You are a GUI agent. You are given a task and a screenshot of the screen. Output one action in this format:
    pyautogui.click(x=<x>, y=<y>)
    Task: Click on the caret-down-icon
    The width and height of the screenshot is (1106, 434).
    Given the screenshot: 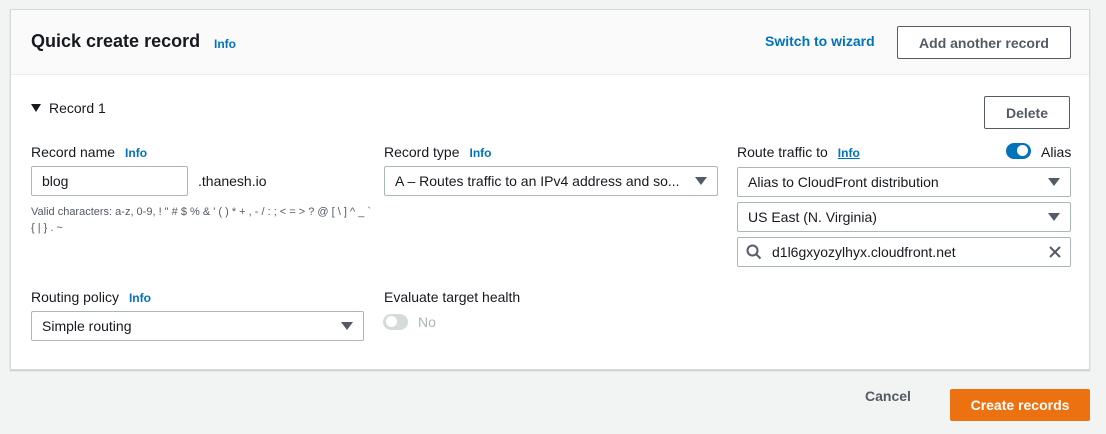 What is the action you would take?
    pyautogui.click(x=36, y=108)
    